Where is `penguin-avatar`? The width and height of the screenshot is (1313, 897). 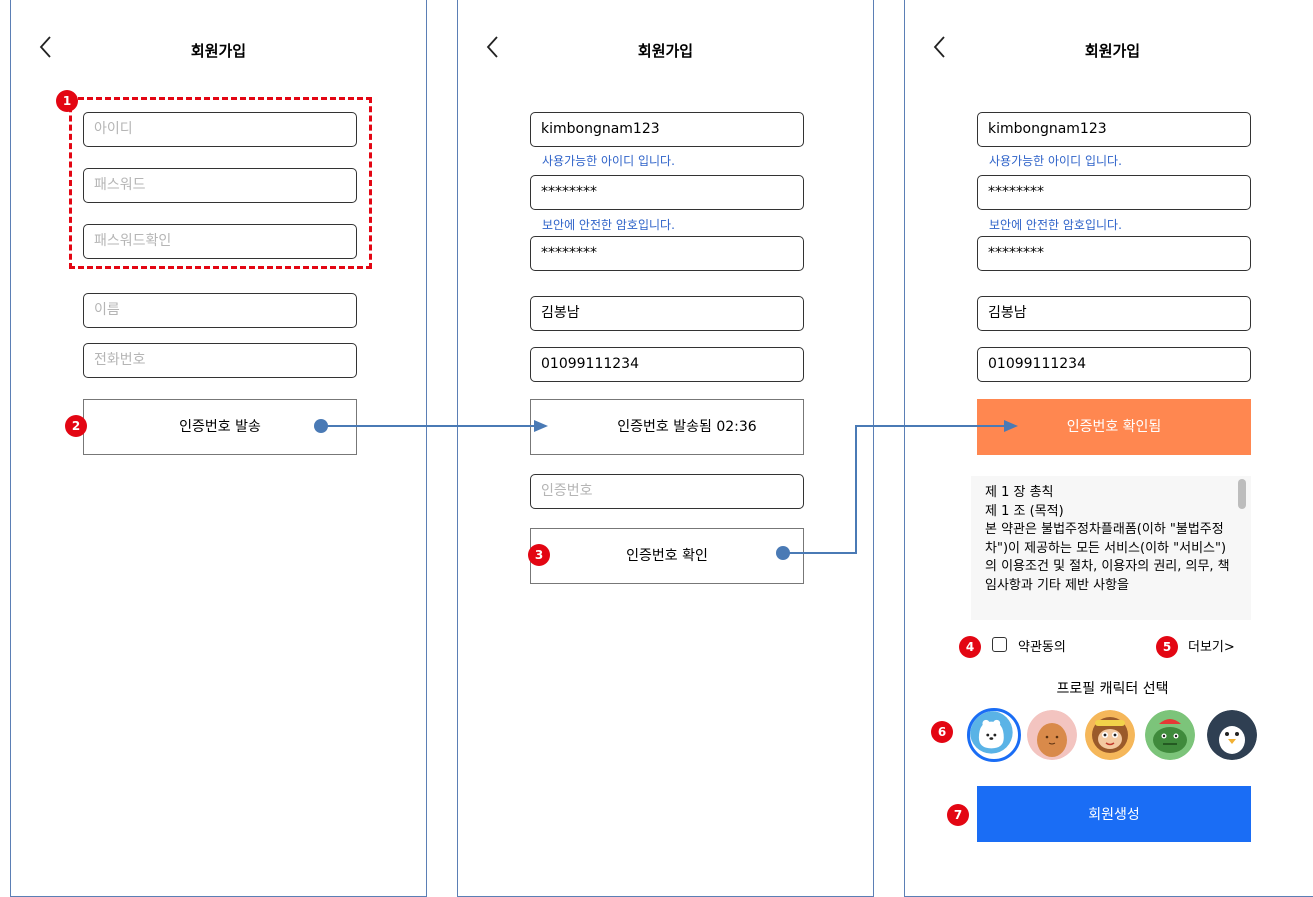 penguin-avatar is located at coordinates (1232, 735).